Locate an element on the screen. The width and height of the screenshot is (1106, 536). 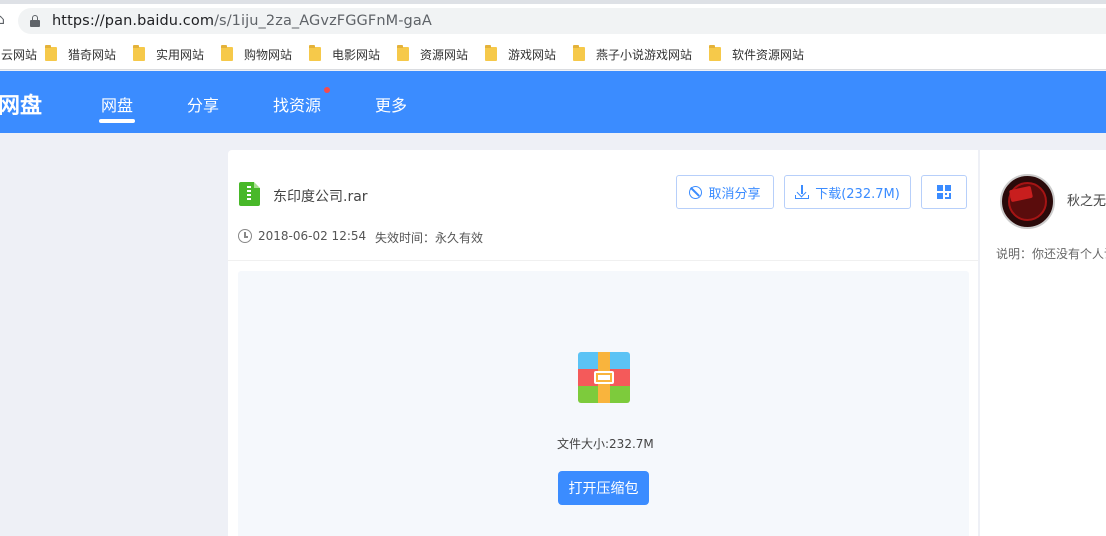
zip-file-icon is located at coordinates (249, 194).